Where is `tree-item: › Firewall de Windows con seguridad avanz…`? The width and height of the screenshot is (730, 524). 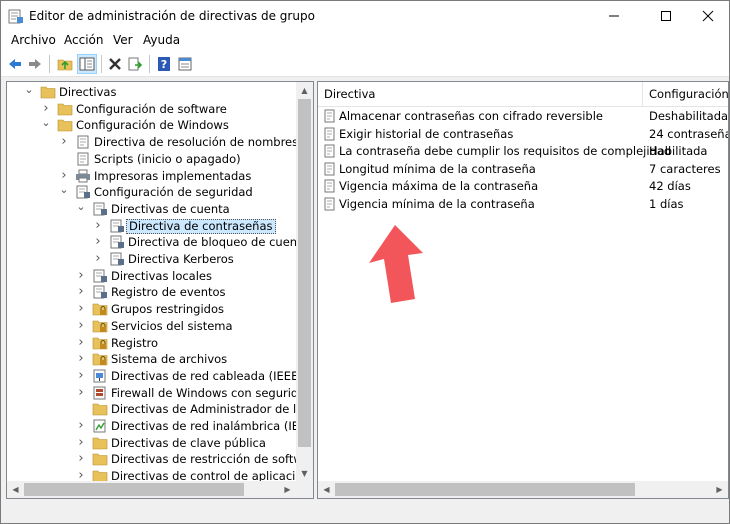 tree-item: › Firewall de Windows con seguridad avanz… is located at coordinates (160, 393).